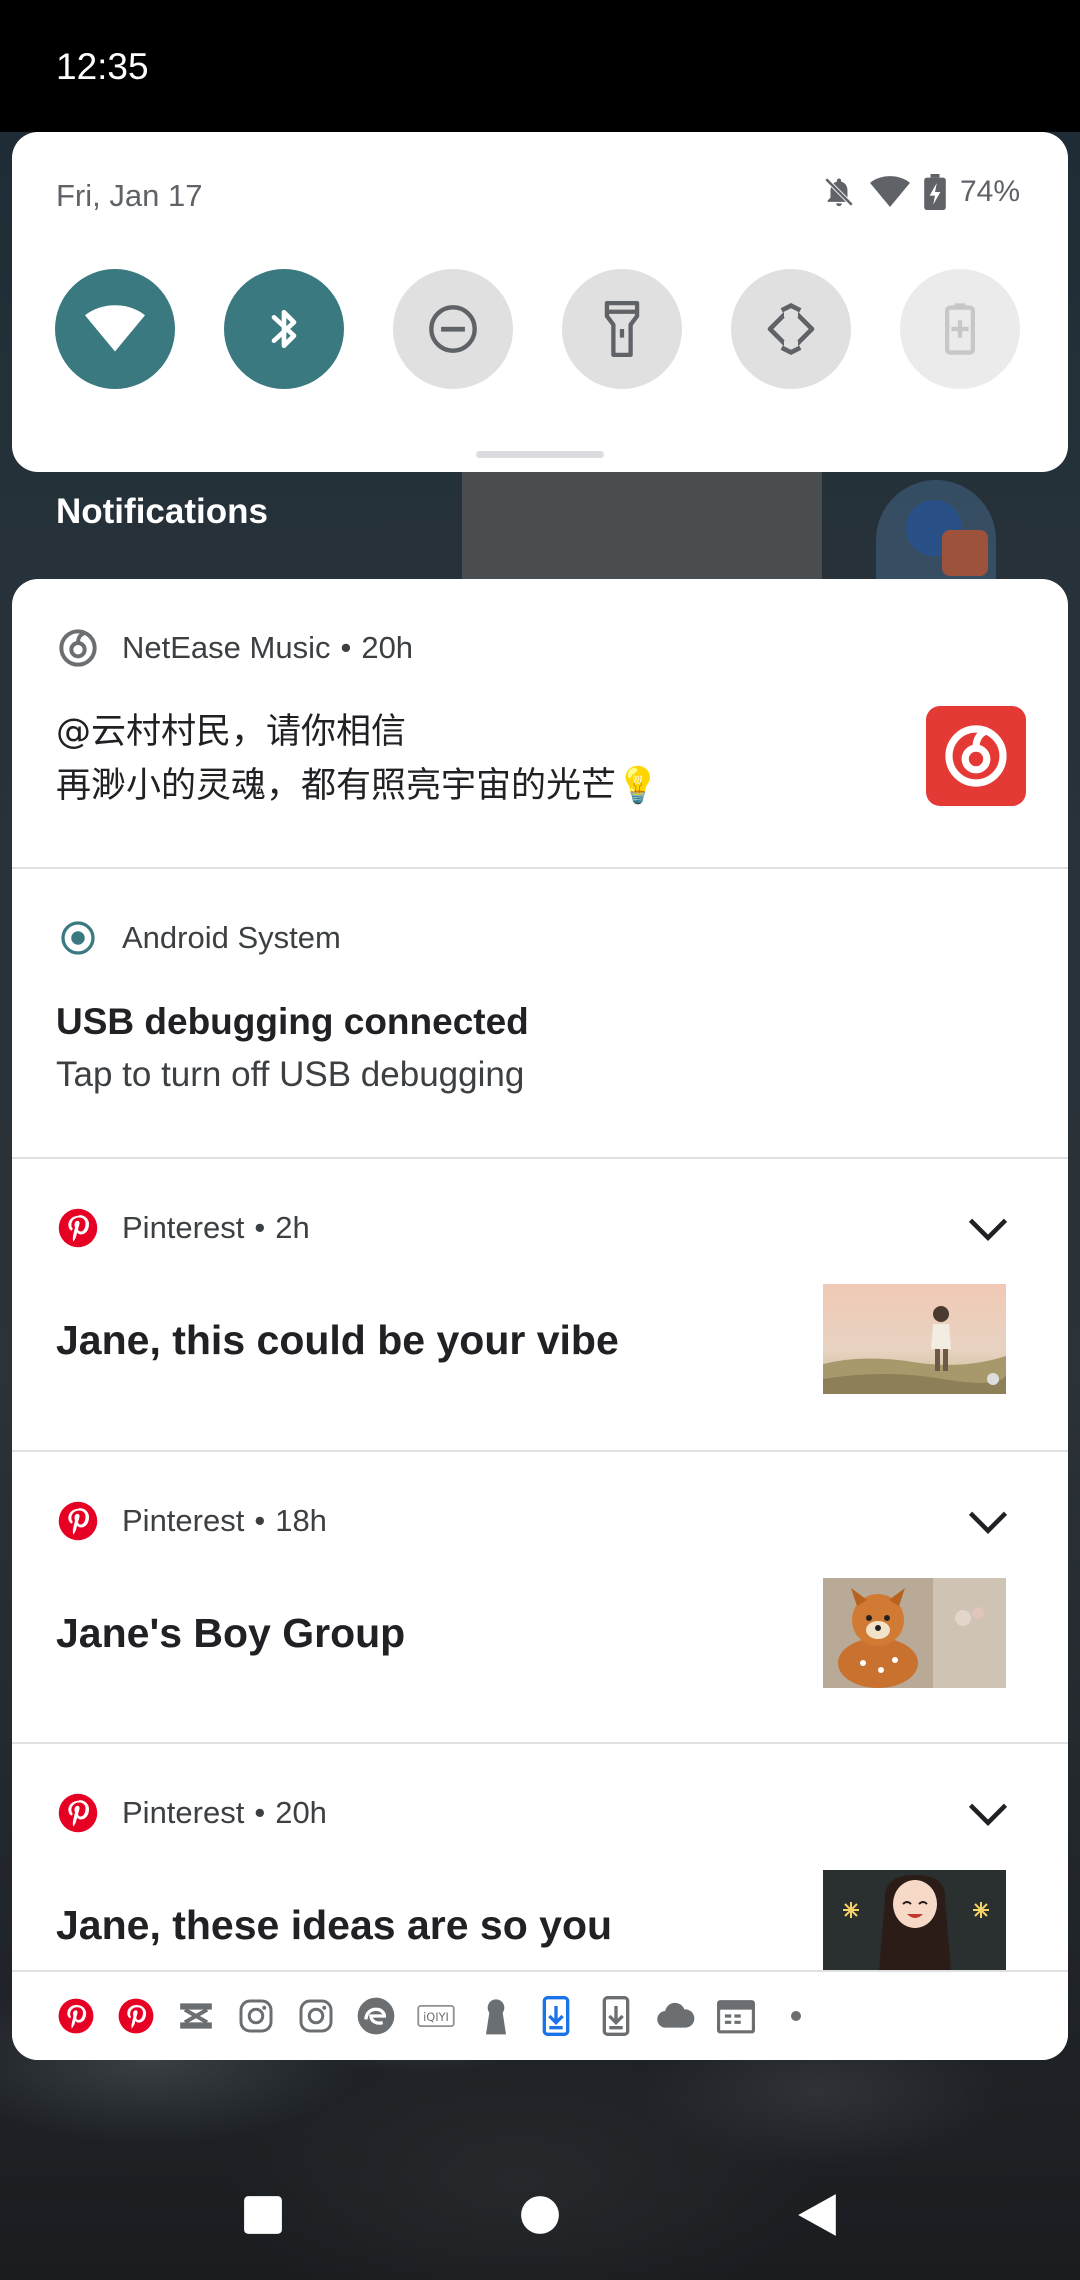  I want to click on netease-icon, so click(78, 648).